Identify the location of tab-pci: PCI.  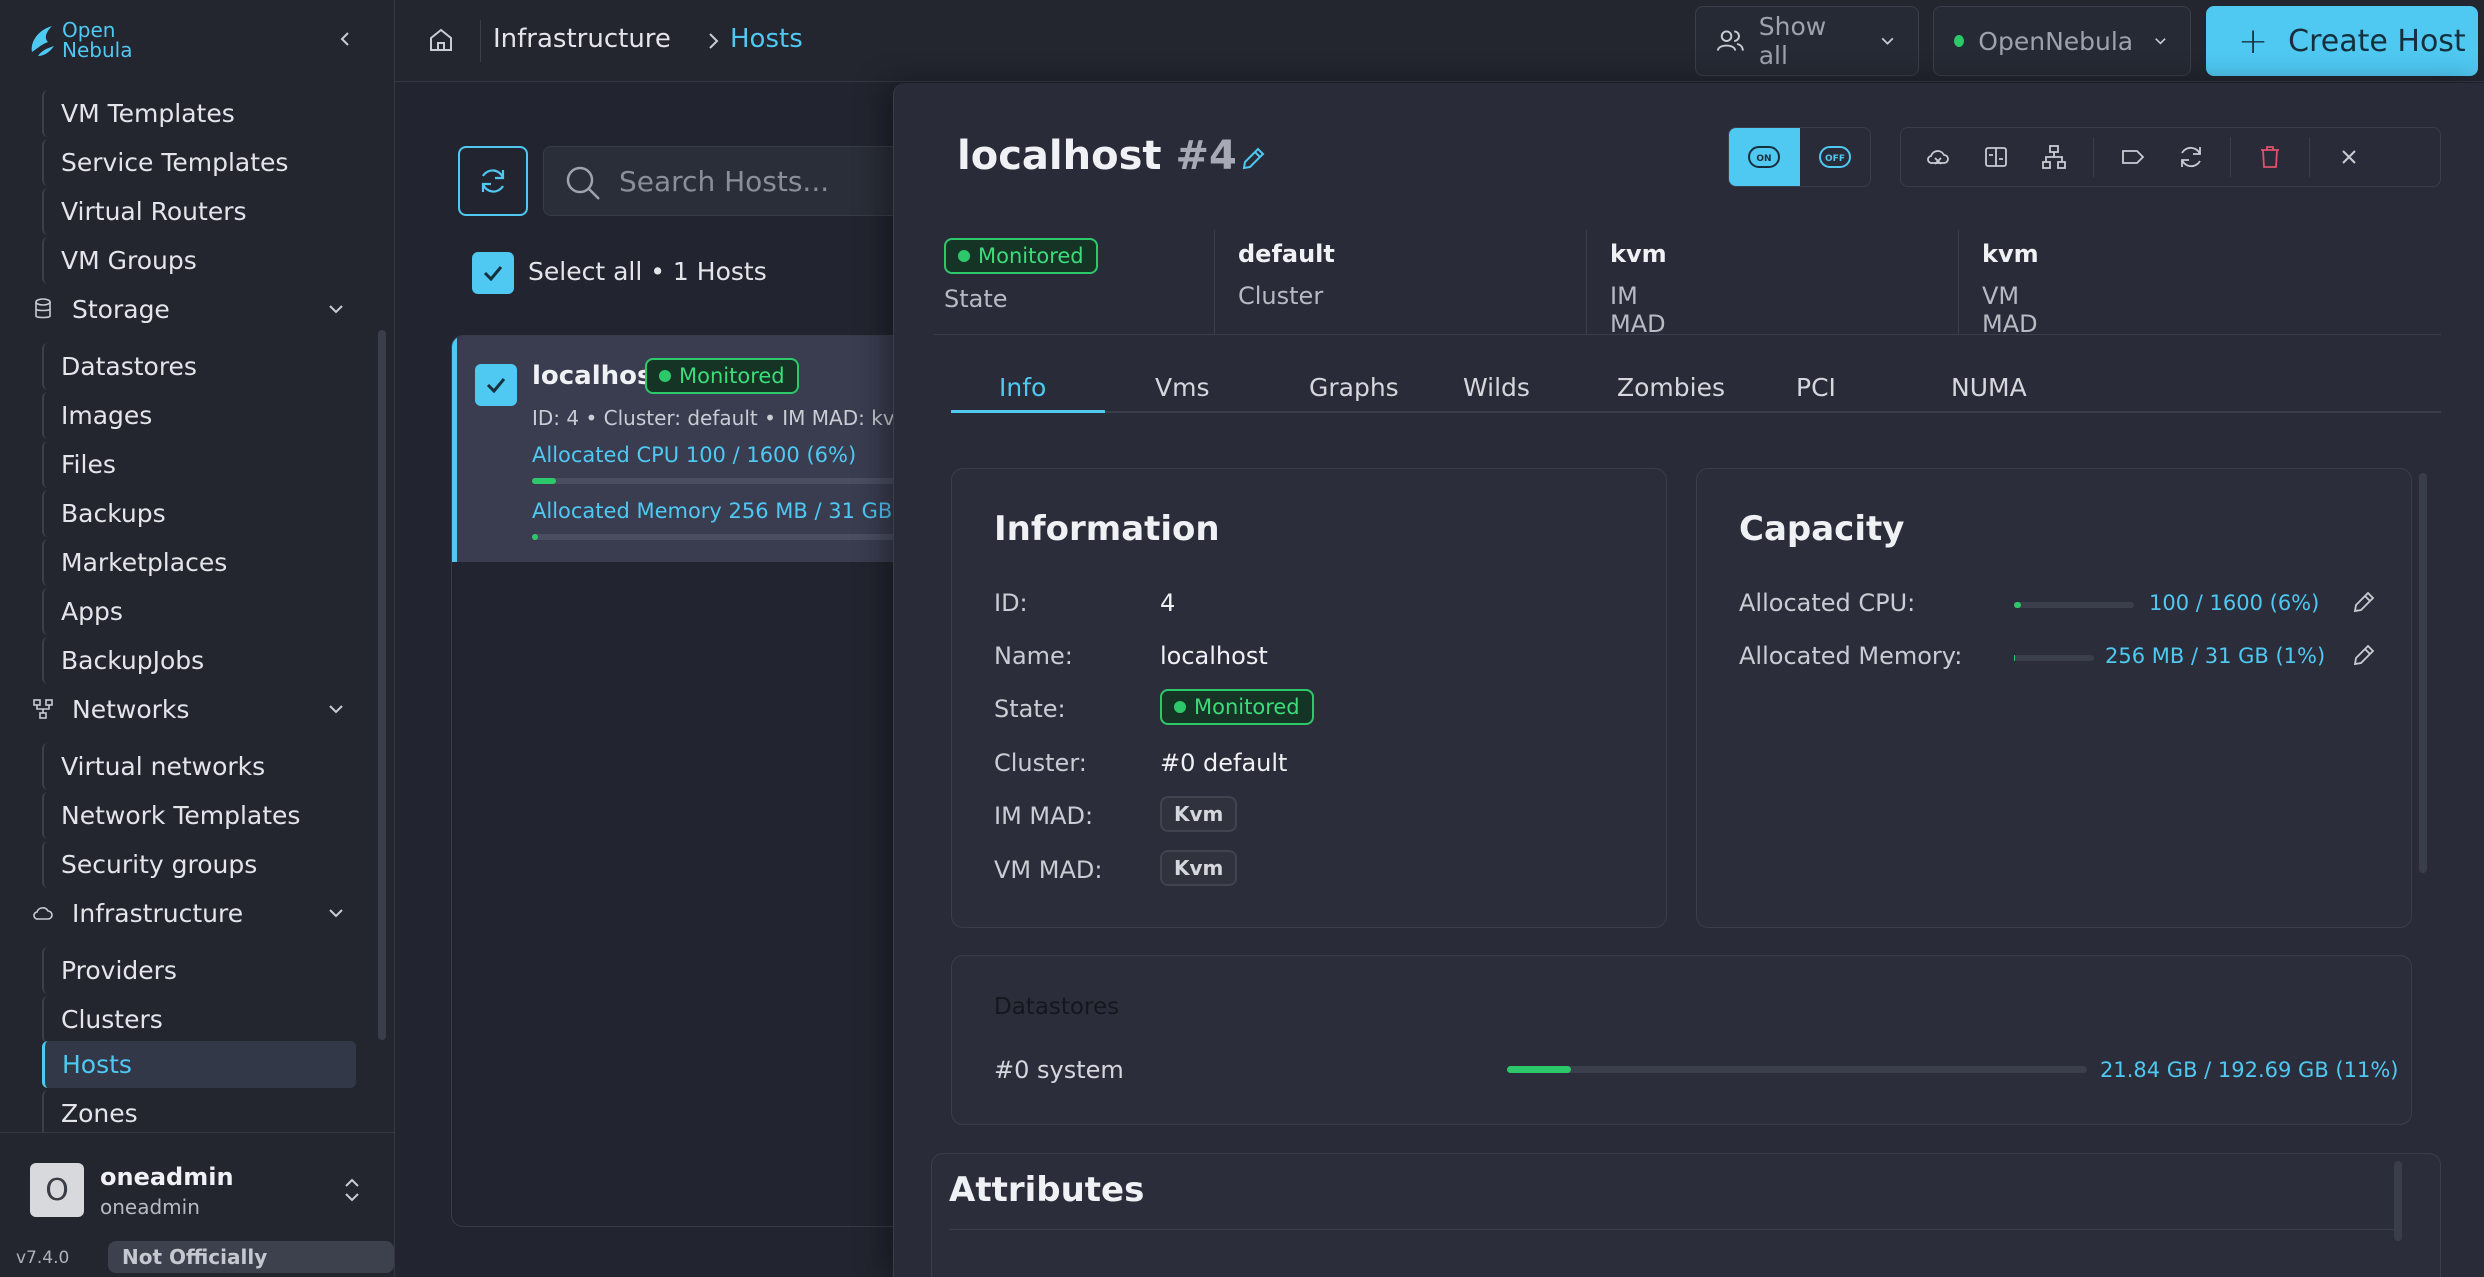
(1816, 393).